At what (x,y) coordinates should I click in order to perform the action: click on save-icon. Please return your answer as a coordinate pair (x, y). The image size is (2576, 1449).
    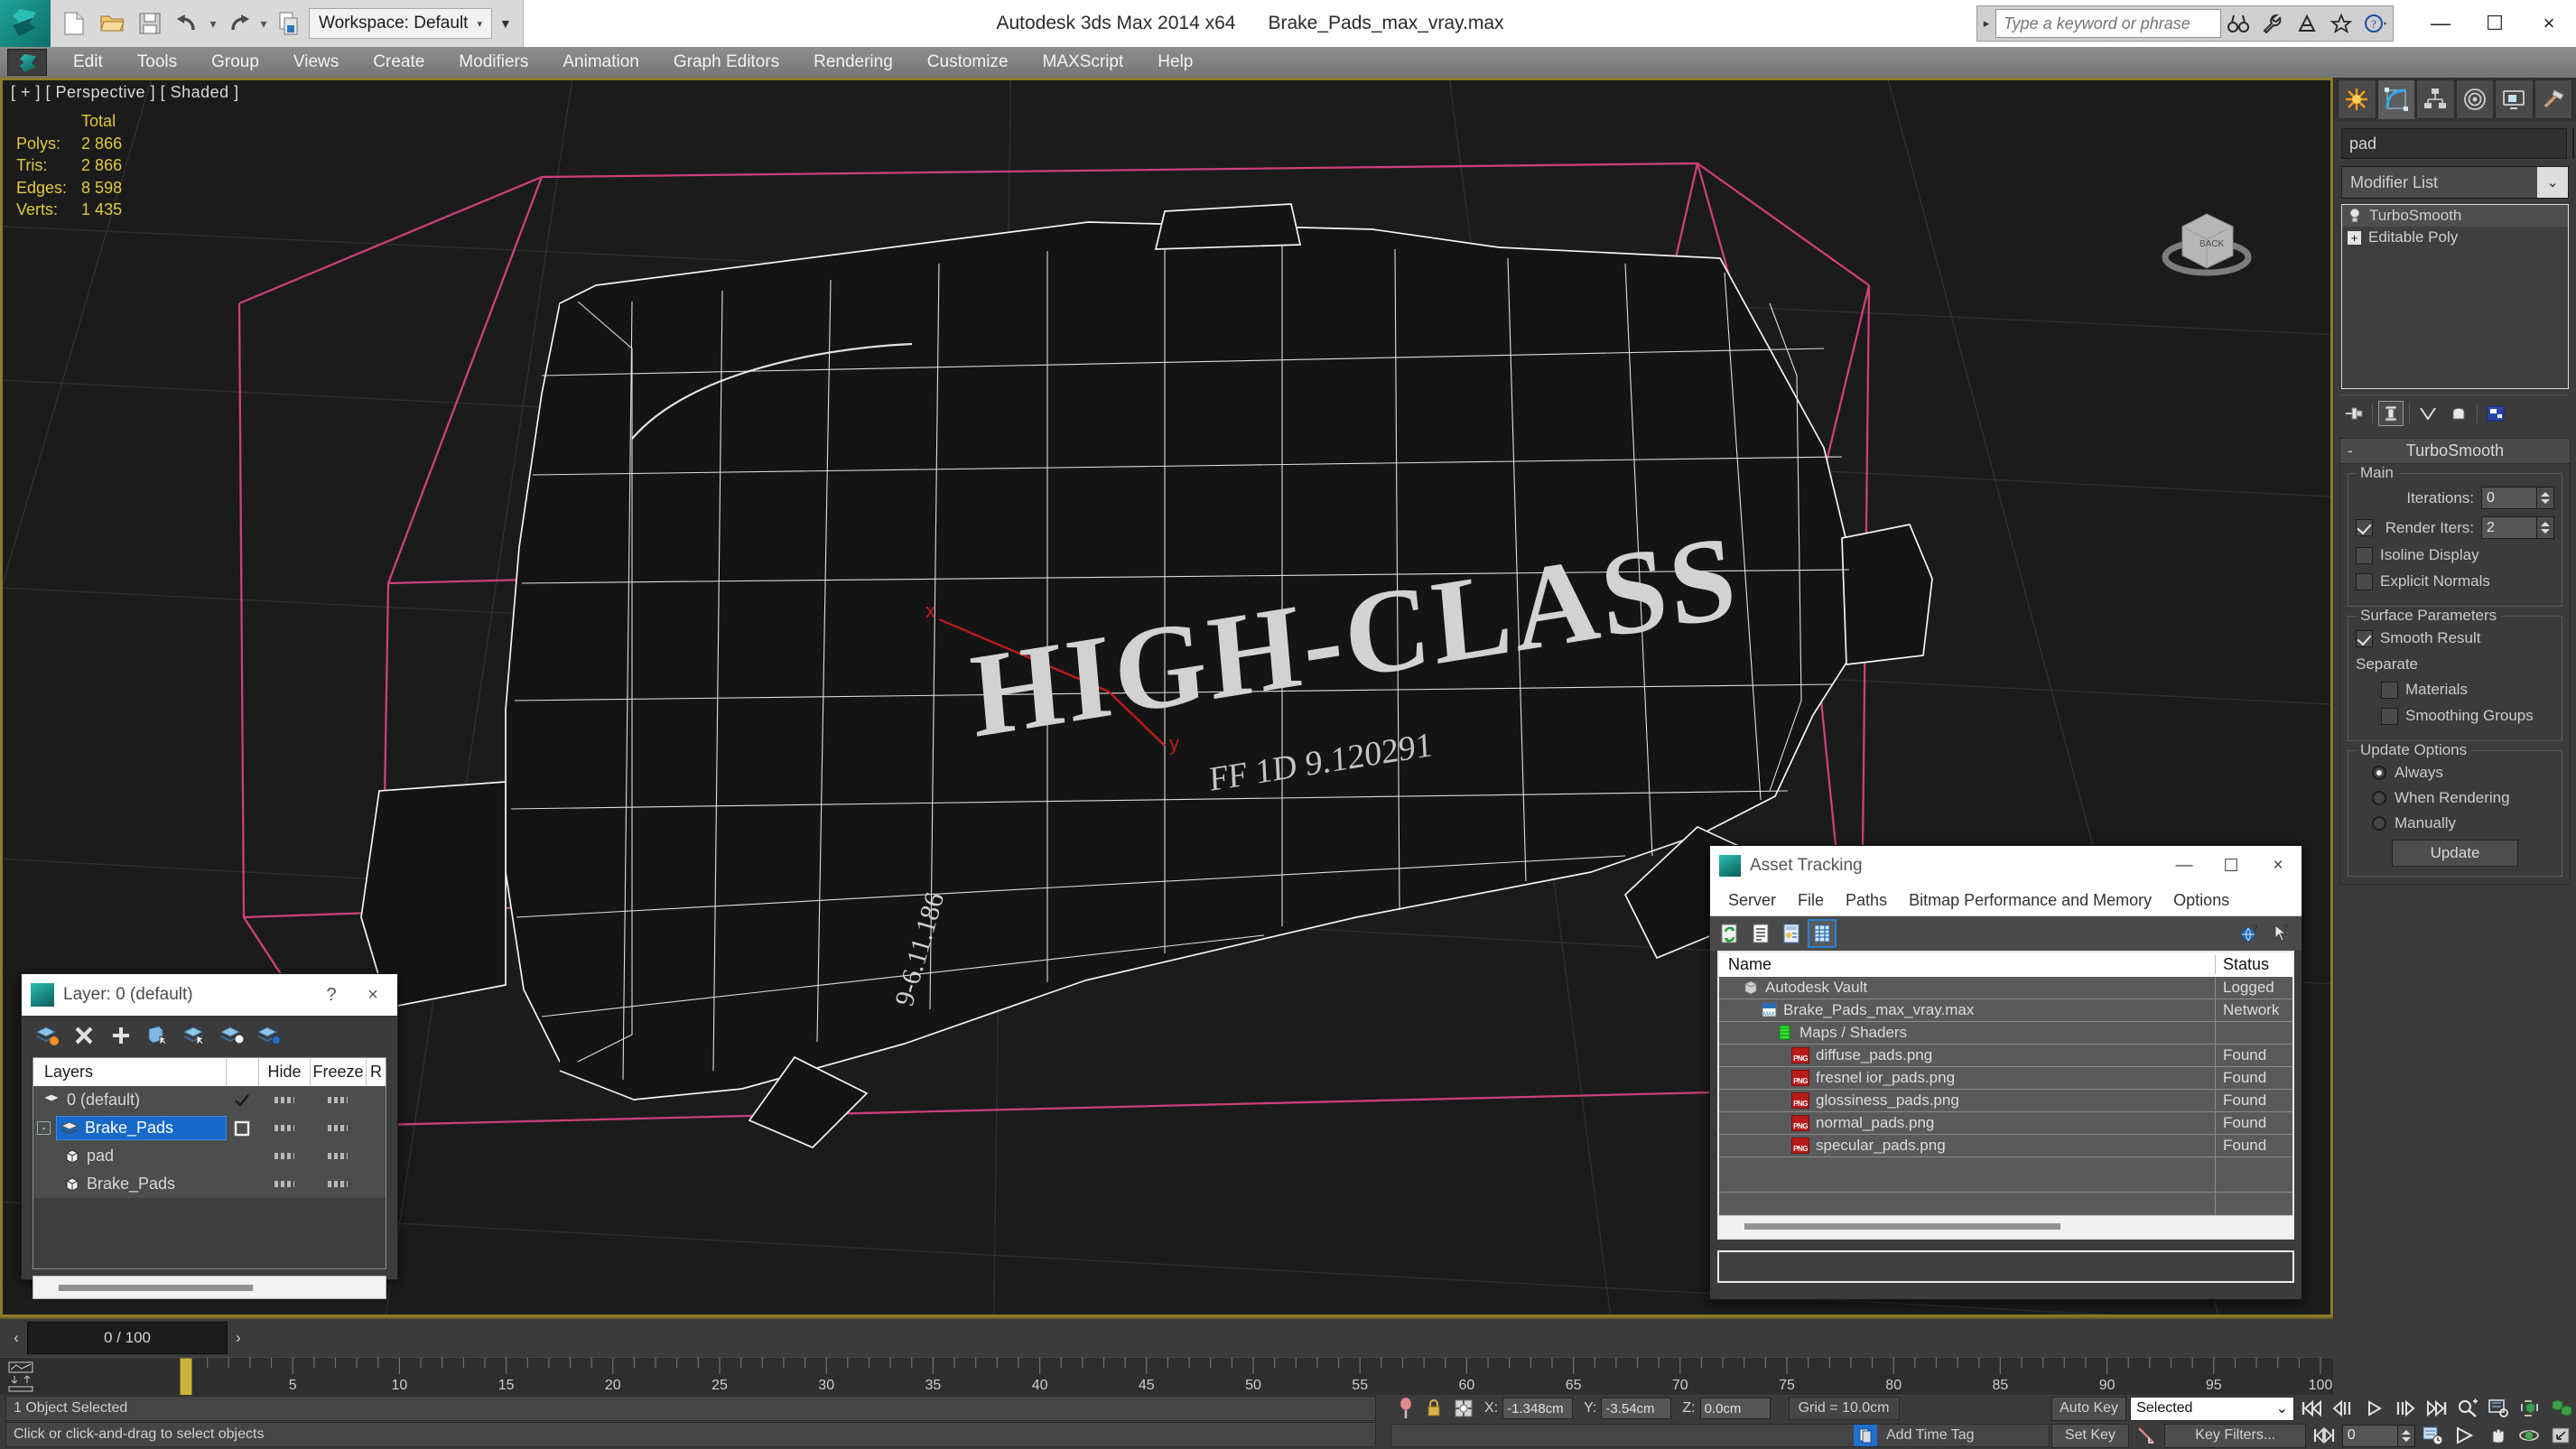
    Looking at the image, I should click on (150, 23).